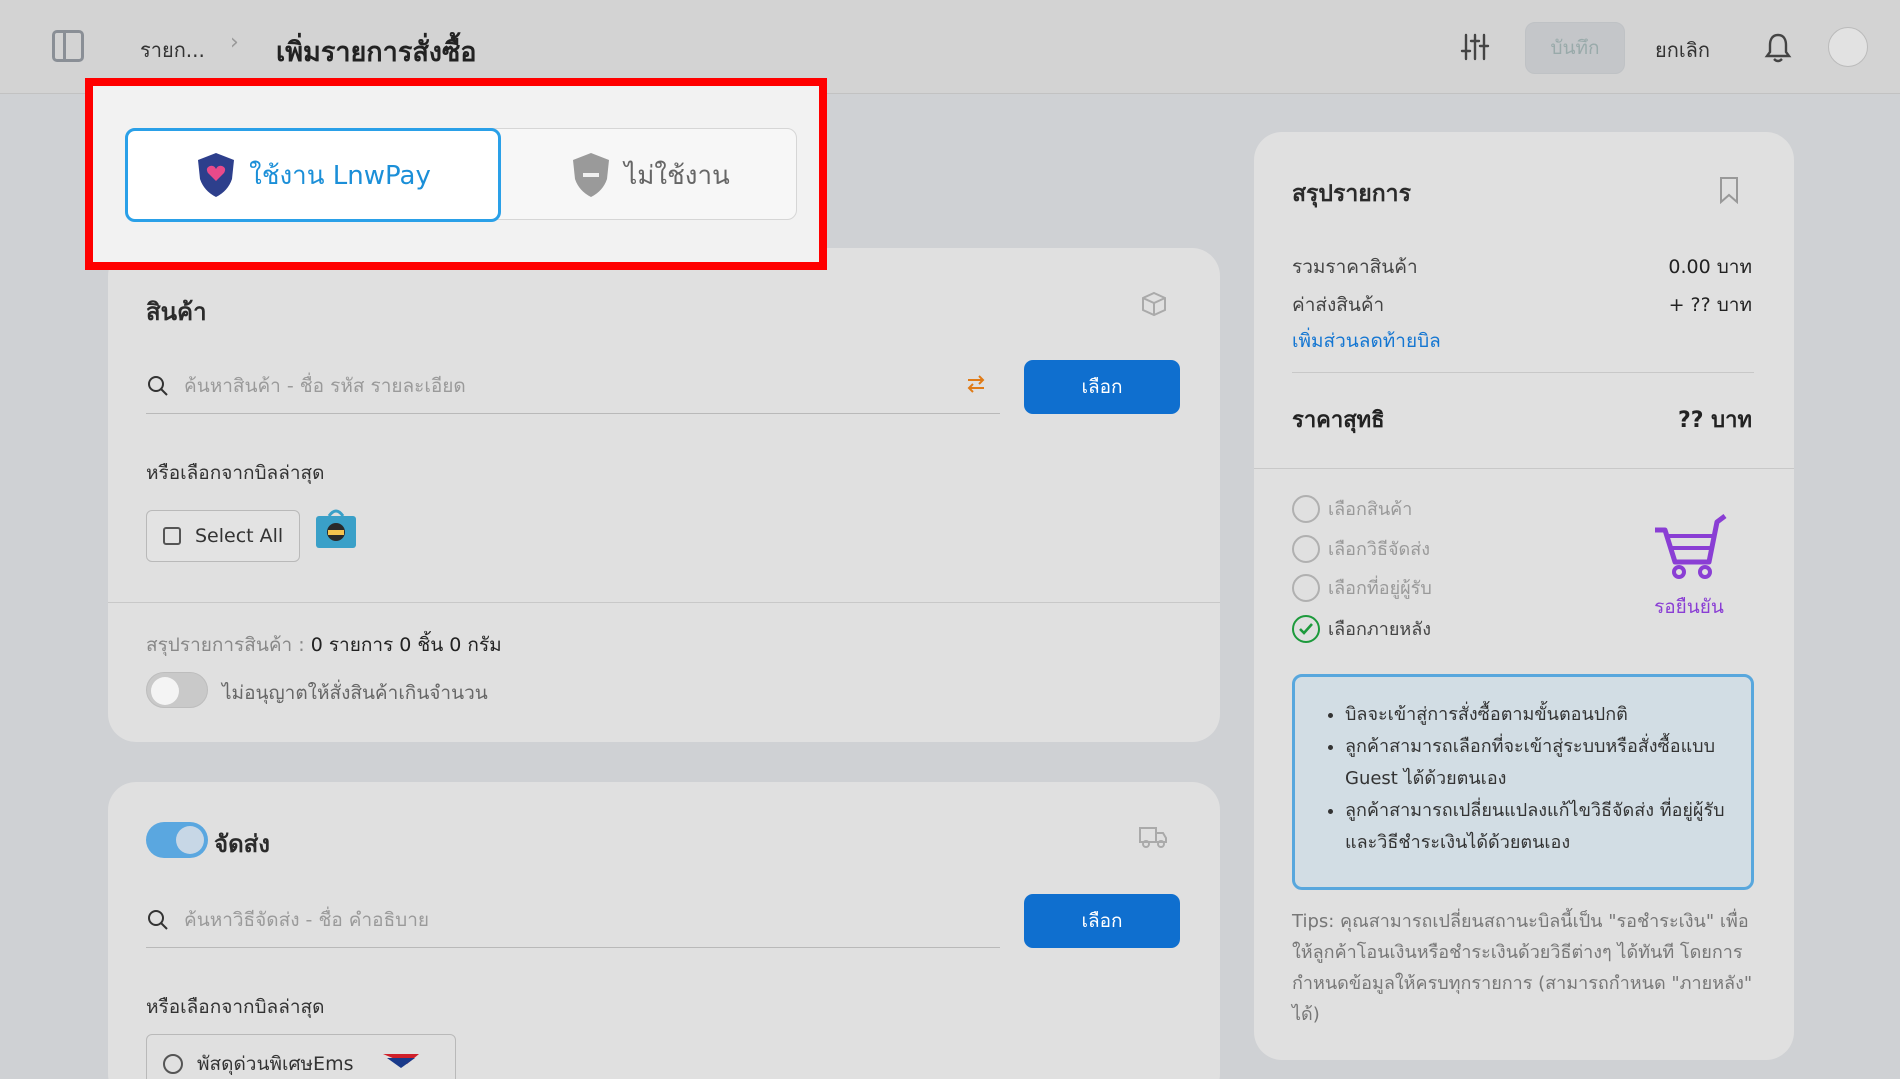 The height and width of the screenshot is (1079, 1900). What do you see at coordinates (1710, 305) in the screenshot?
I see `shipping-fee-value: + ?? บาท` at bounding box center [1710, 305].